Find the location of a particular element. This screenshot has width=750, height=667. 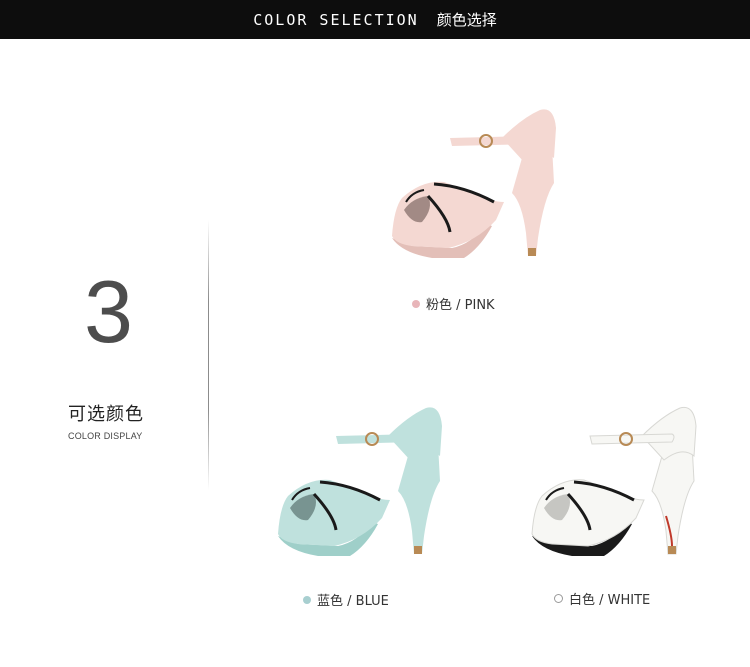

shoe-image-blue is located at coordinates (358, 481).